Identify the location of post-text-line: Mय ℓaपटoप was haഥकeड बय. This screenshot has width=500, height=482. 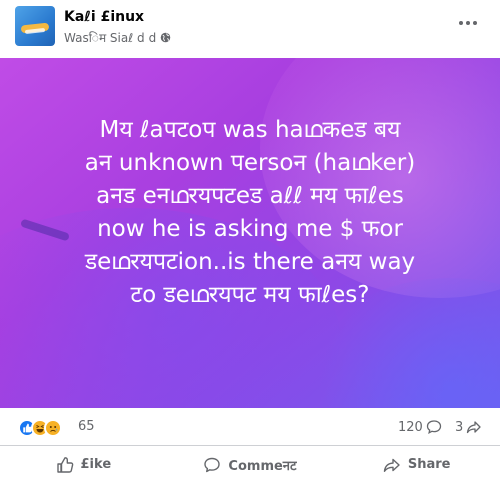
(250, 130).